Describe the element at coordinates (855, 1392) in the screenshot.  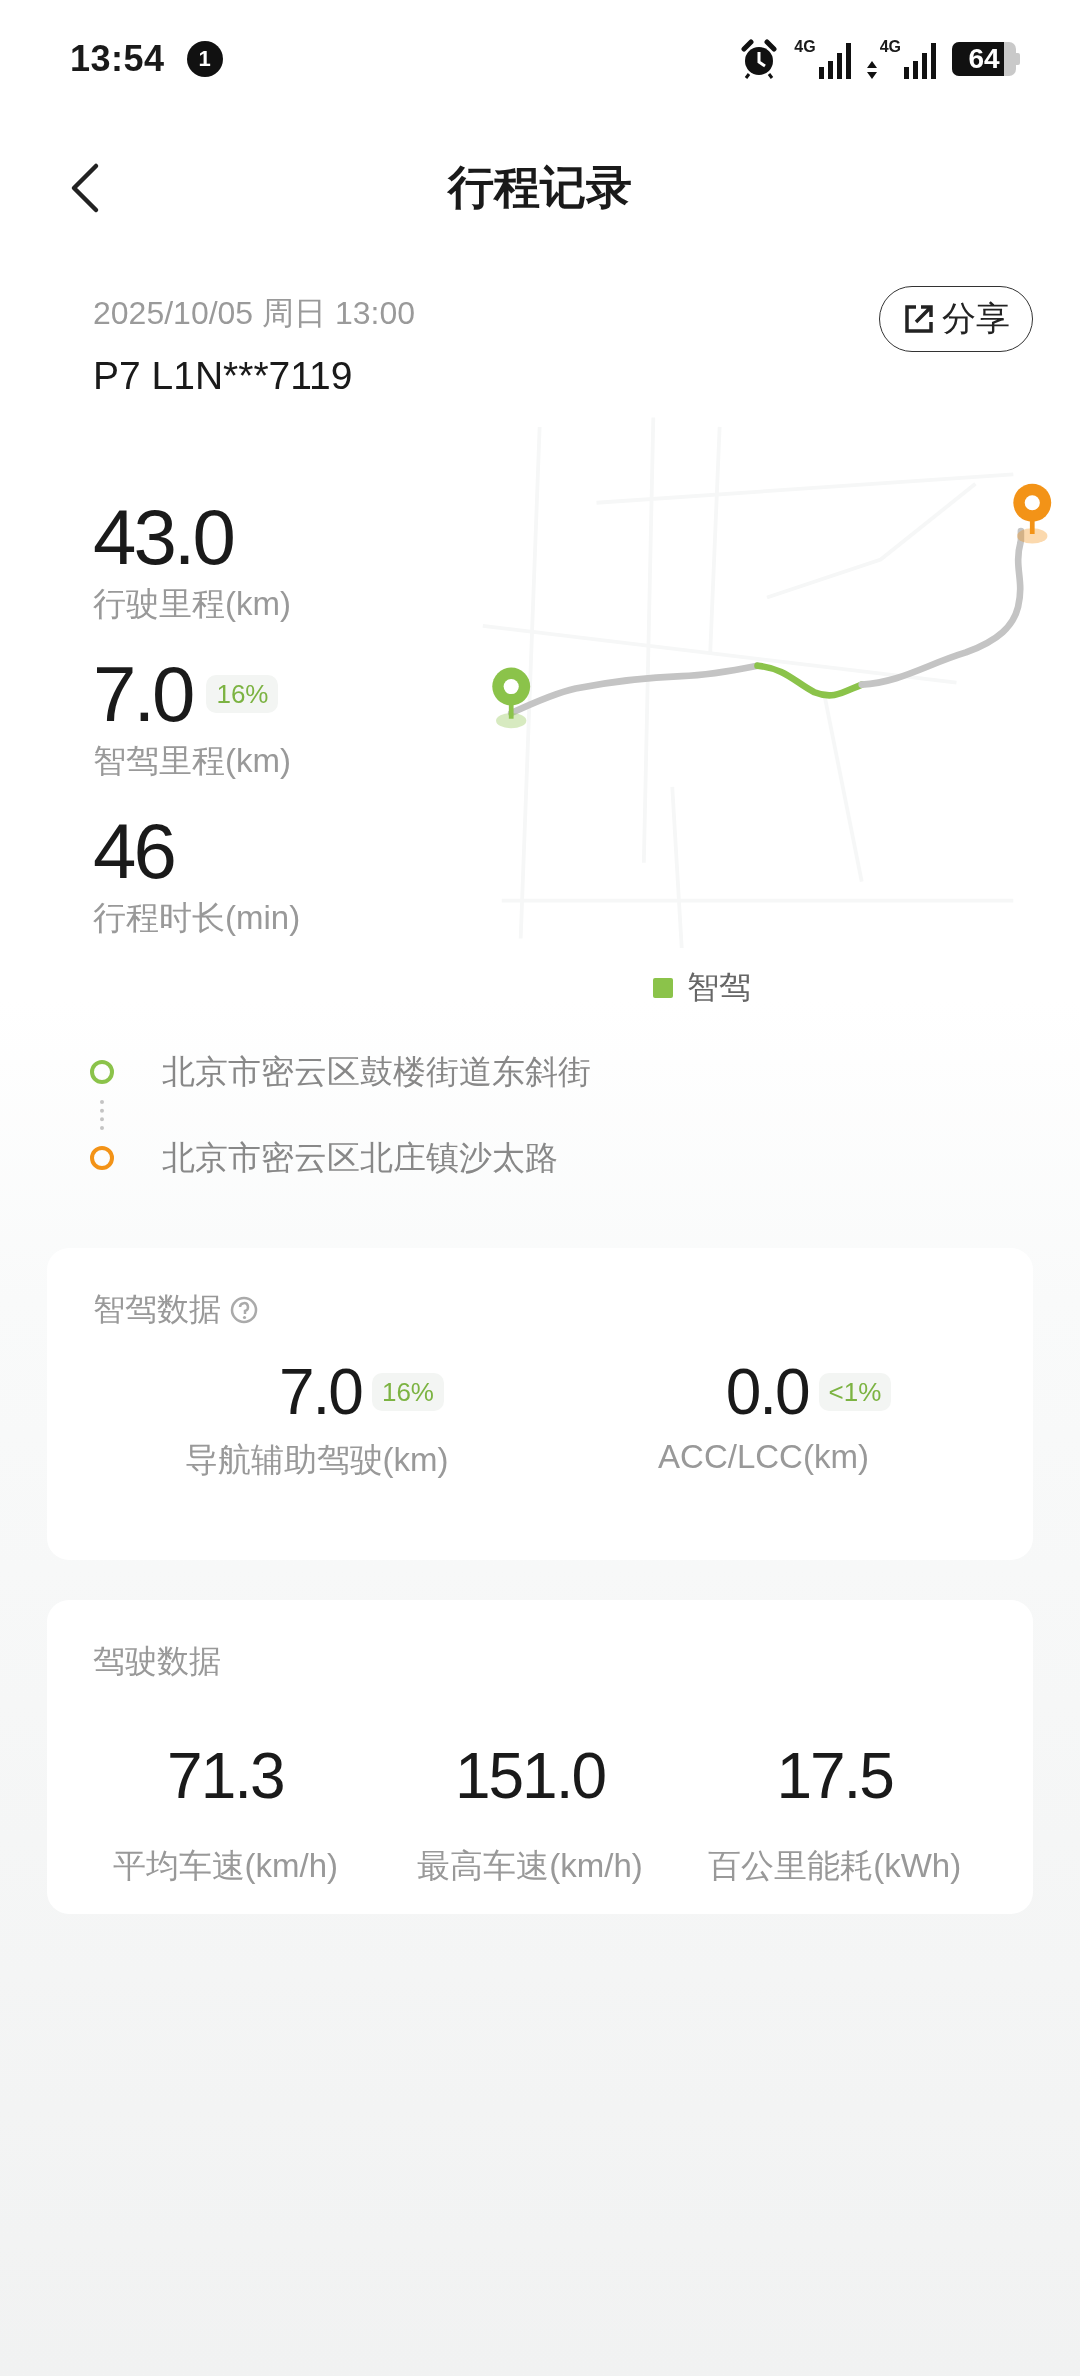
I see `percentage-badge: <1%` at that location.